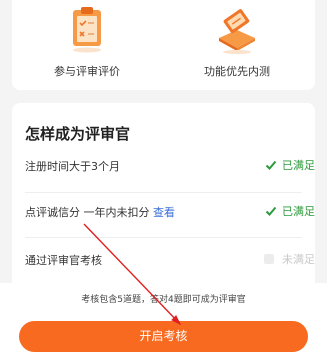  Describe the element at coordinates (269, 259) in the screenshot. I see `unchecked-box-icon` at that location.